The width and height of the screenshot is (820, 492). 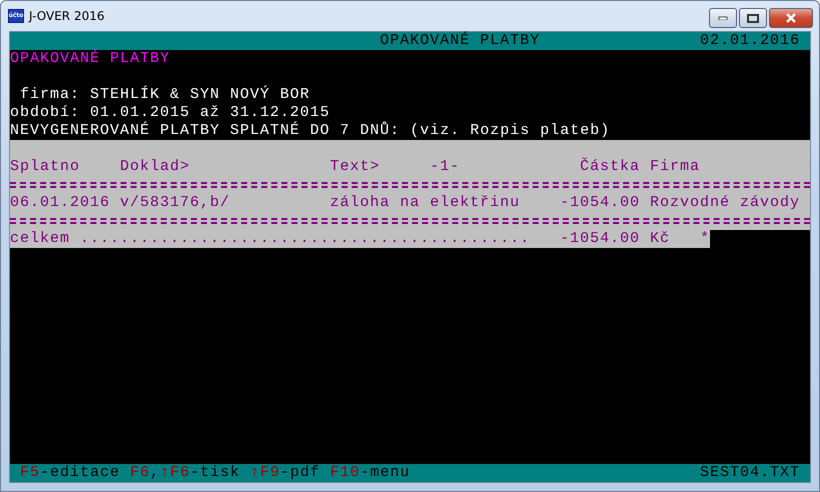 I want to click on currency-text: Kč, so click(x=660, y=239).